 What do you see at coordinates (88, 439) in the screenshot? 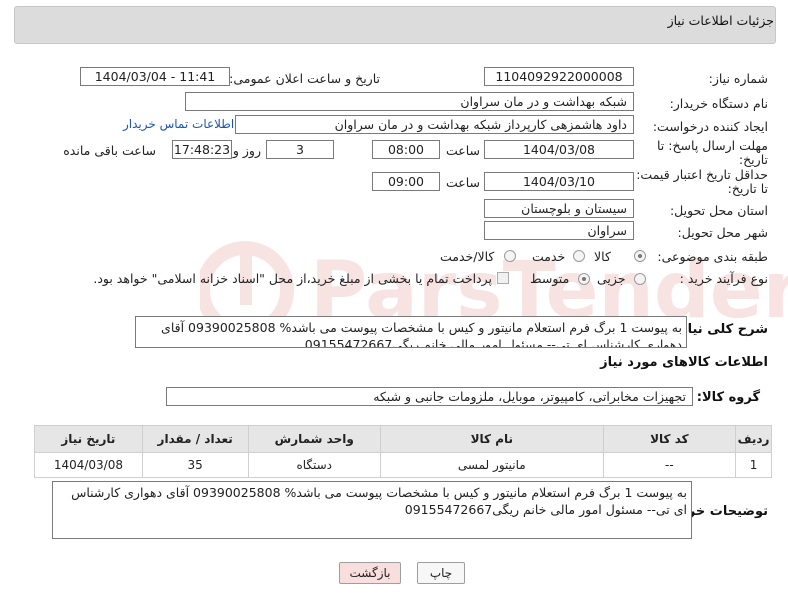
I see `col-header-need-date: تاریخ نیاز` at bounding box center [88, 439].